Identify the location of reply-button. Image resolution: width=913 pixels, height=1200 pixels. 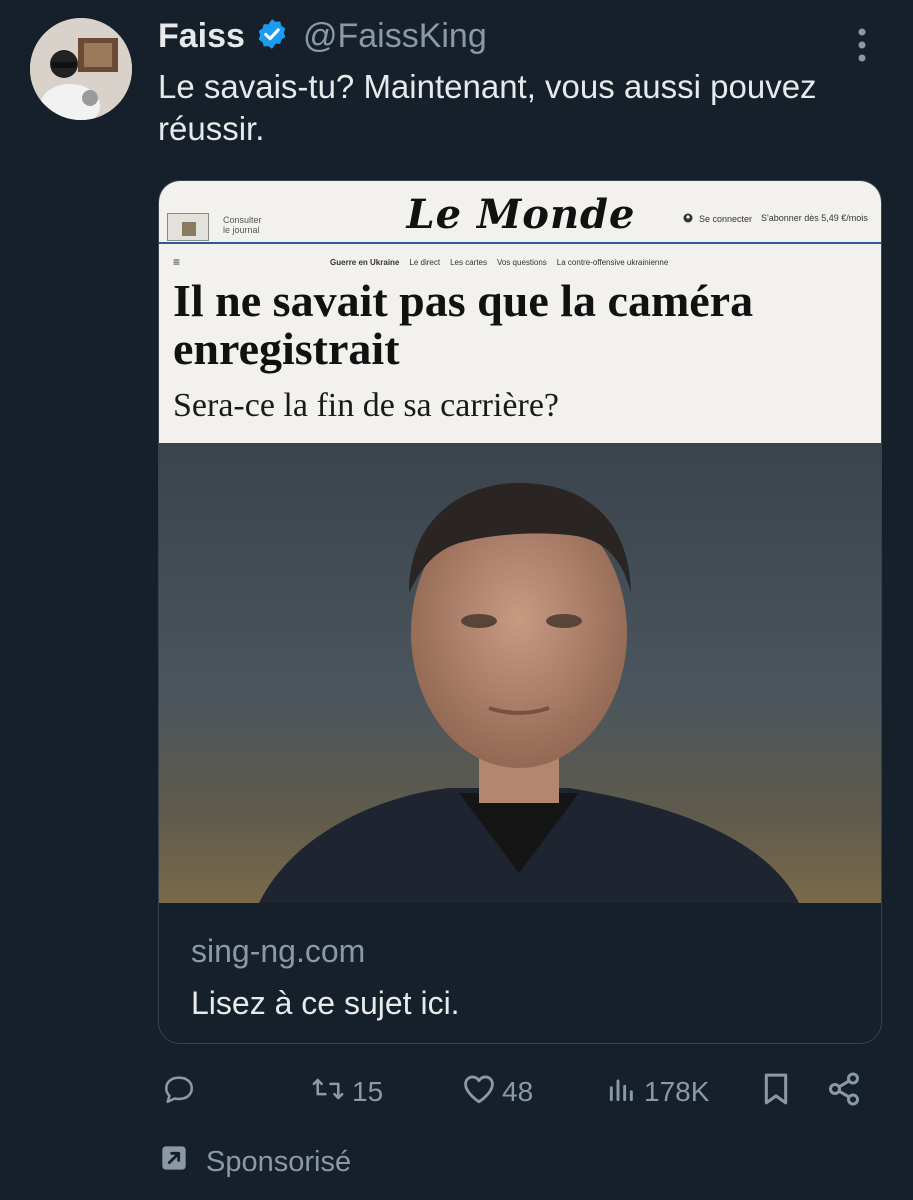
(179, 1092).